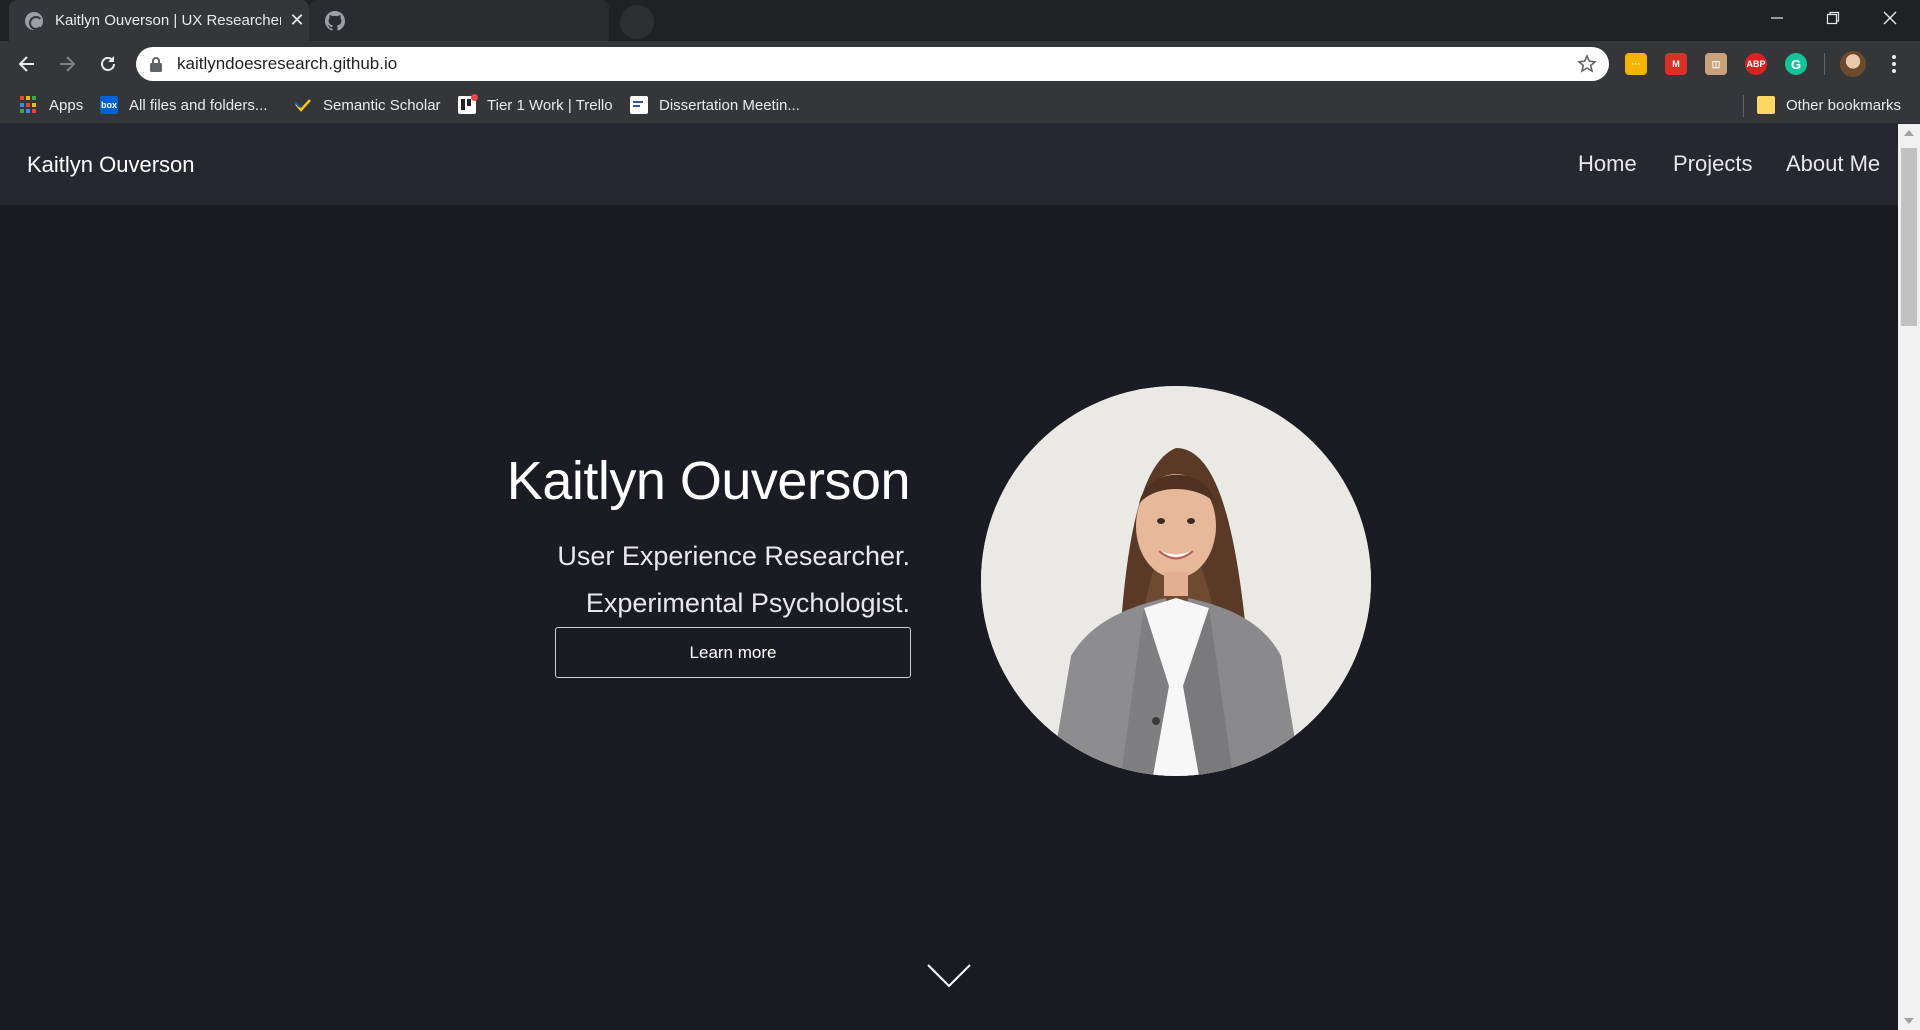 The width and height of the screenshot is (1920, 1030). What do you see at coordinates (287, 63) in the screenshot?
I see `url-text: kaitlyndoesresearch.github.io` at bounding box center [287, 63].